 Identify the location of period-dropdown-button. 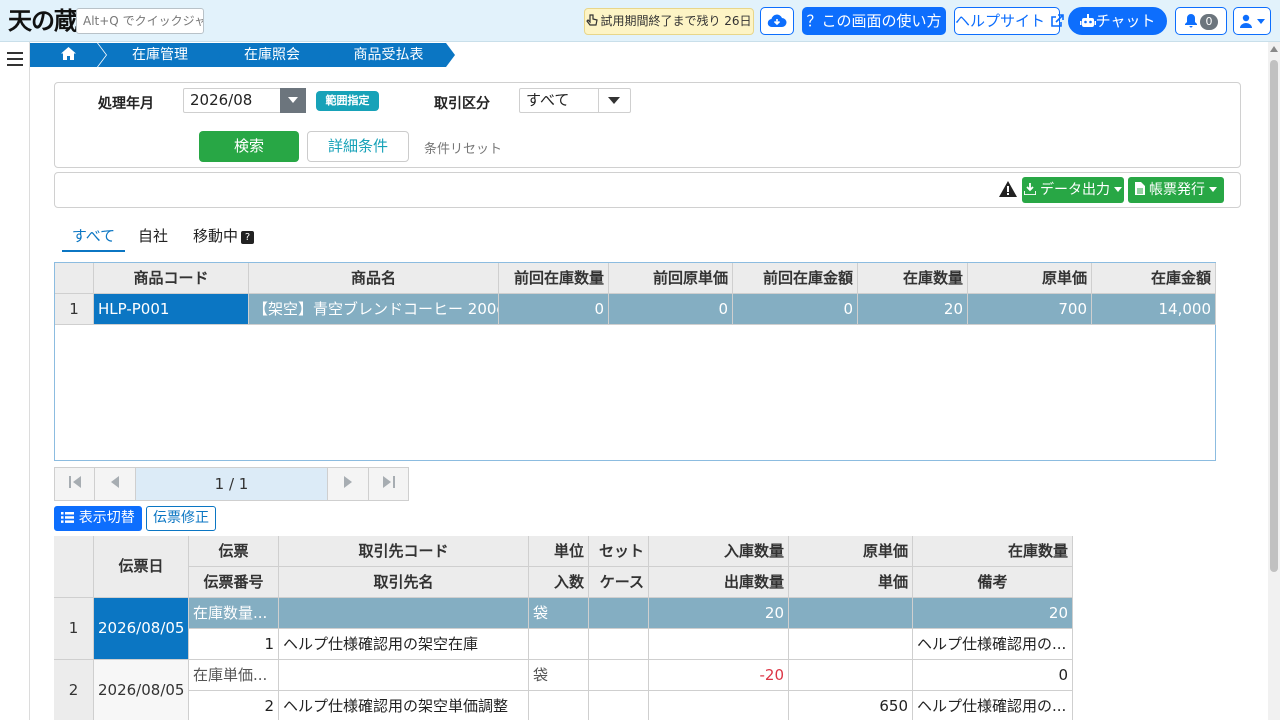
(293, 100).